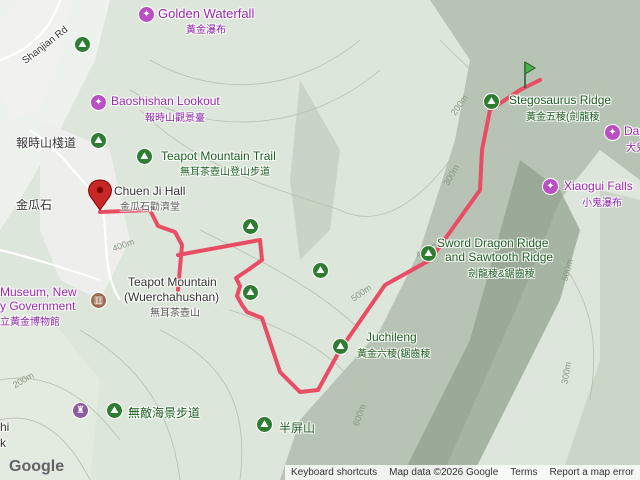  I want to click on sword-dragon-label: Sword Dragon Ridge, so click(492, 243).